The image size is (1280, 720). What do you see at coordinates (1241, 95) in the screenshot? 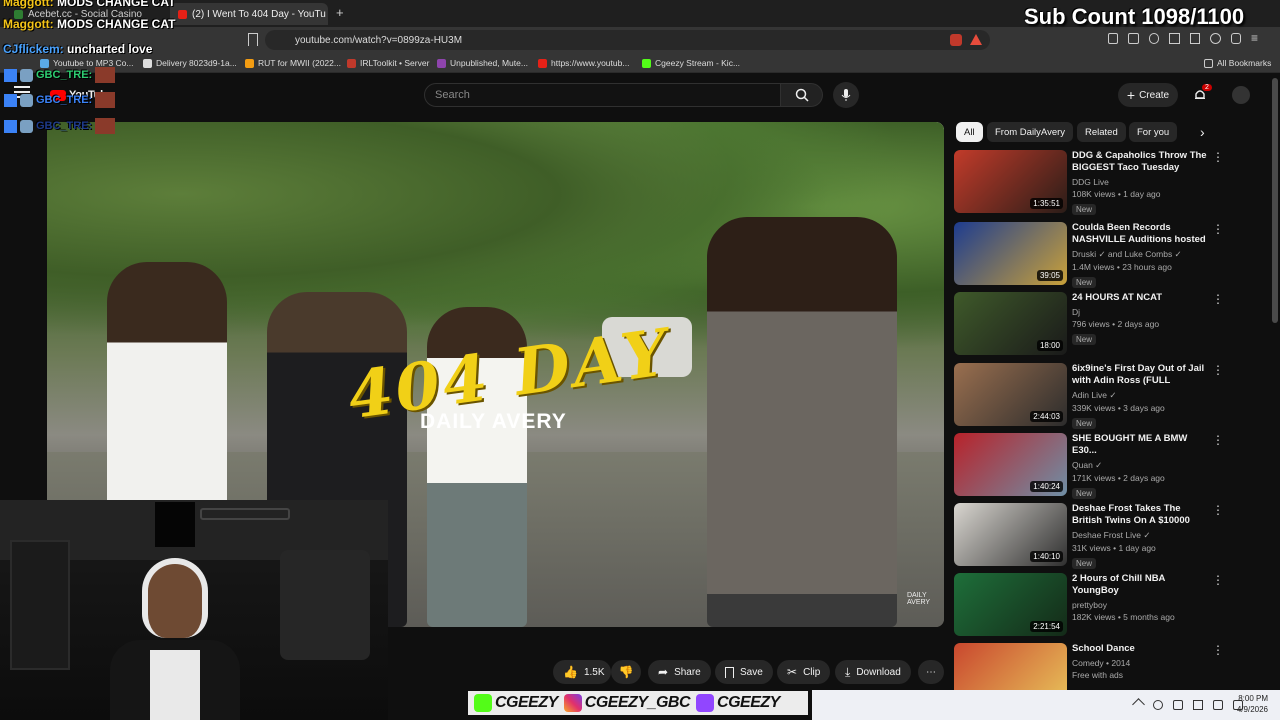
I see `avatar` at bounding box center [1241, 95].